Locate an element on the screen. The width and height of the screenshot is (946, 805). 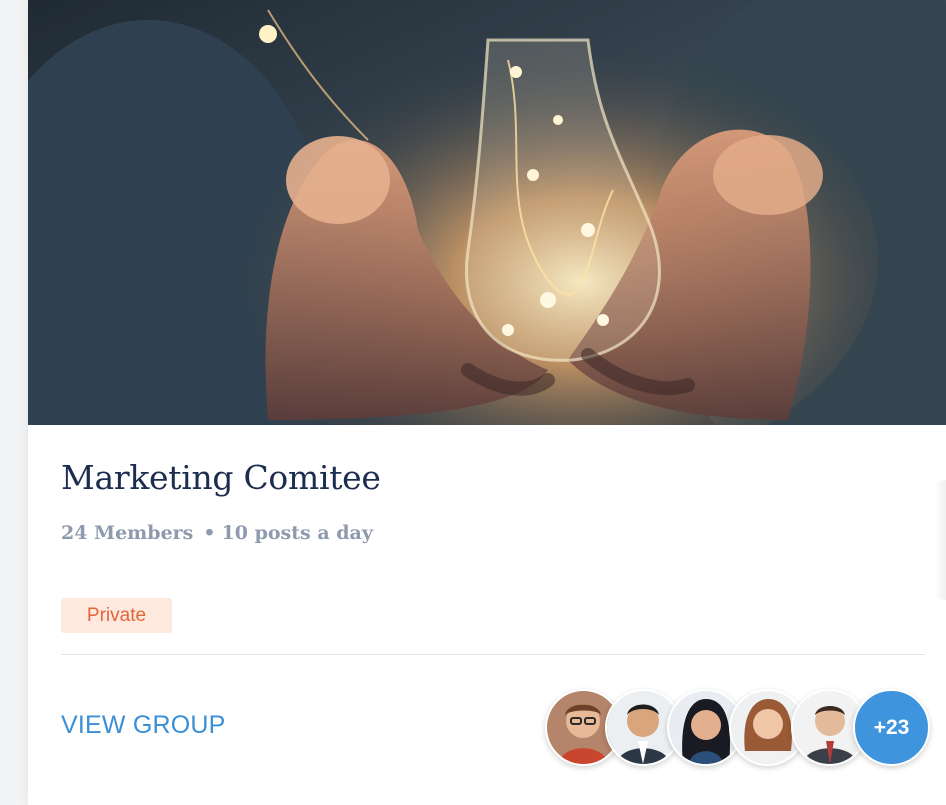
post-frequency: 10 posts a day is located at coordinates (297, 533).